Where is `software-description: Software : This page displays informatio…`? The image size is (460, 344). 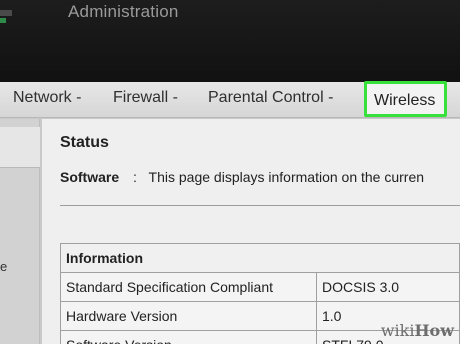
software-description: Software : This page displays informatio… is located at coordinates (242, 177).